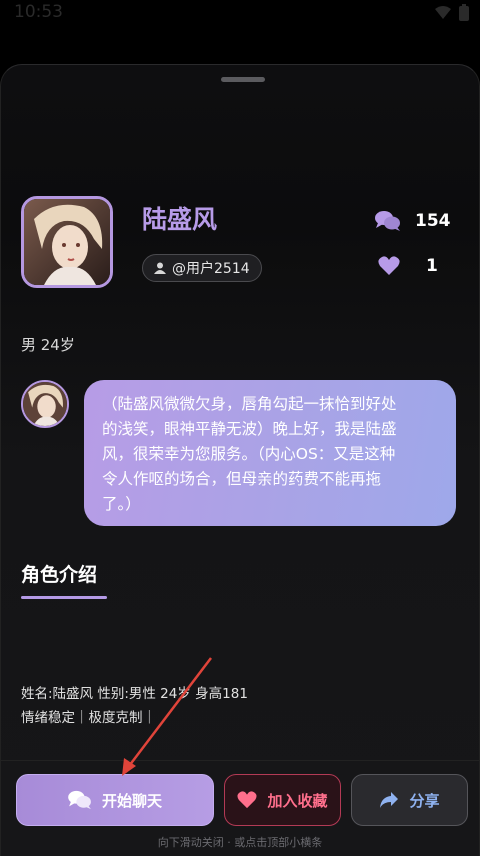 The image size is (480, 856). What do you see at coordinates (433, 221) in the screenshot?
I see `chat-count: 154` at bounding box center [433, 221].